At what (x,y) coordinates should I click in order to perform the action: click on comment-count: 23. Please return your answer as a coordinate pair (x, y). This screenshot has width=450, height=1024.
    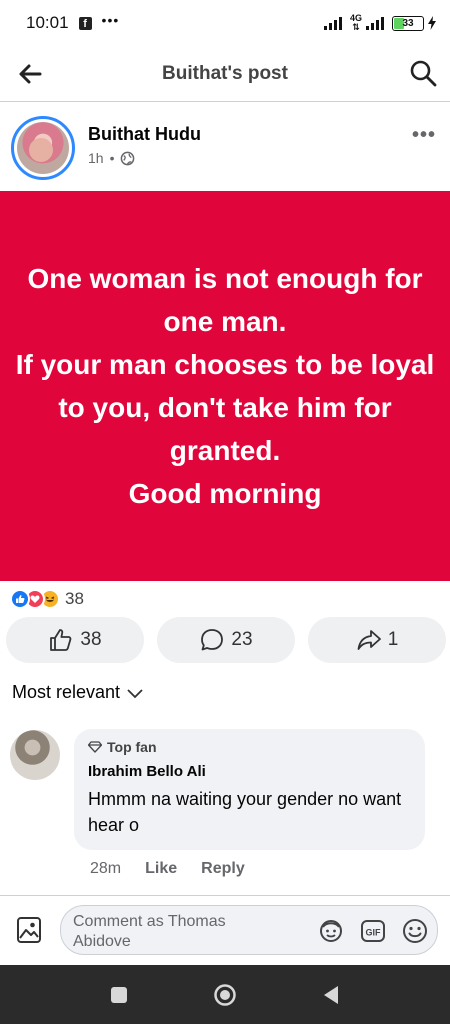
    Looking at the image, I should click on (242, 639).